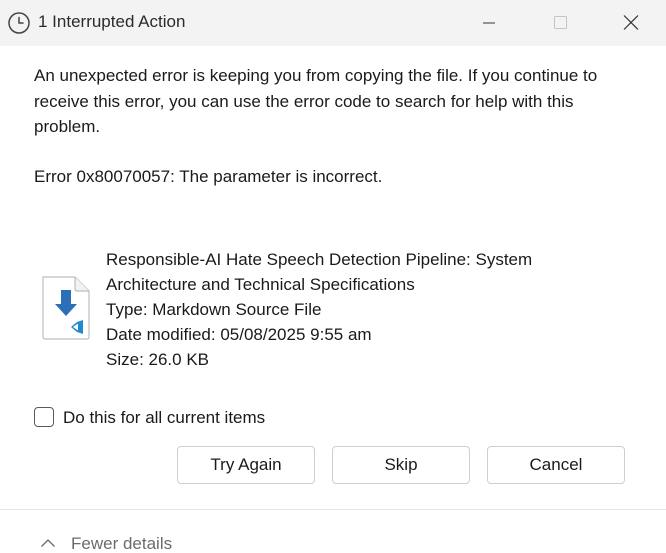 This screenshot has height=553, width=666. I want to click on markdown-file-icon, so click(66, 308).